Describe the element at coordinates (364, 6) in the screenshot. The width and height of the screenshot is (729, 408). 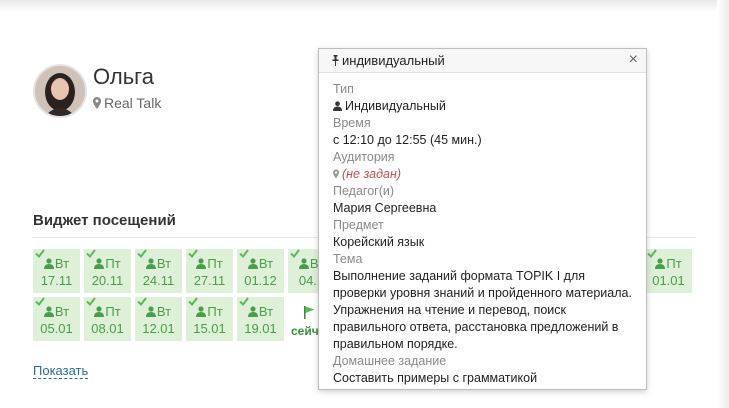
I see `top-shadow` at that location.